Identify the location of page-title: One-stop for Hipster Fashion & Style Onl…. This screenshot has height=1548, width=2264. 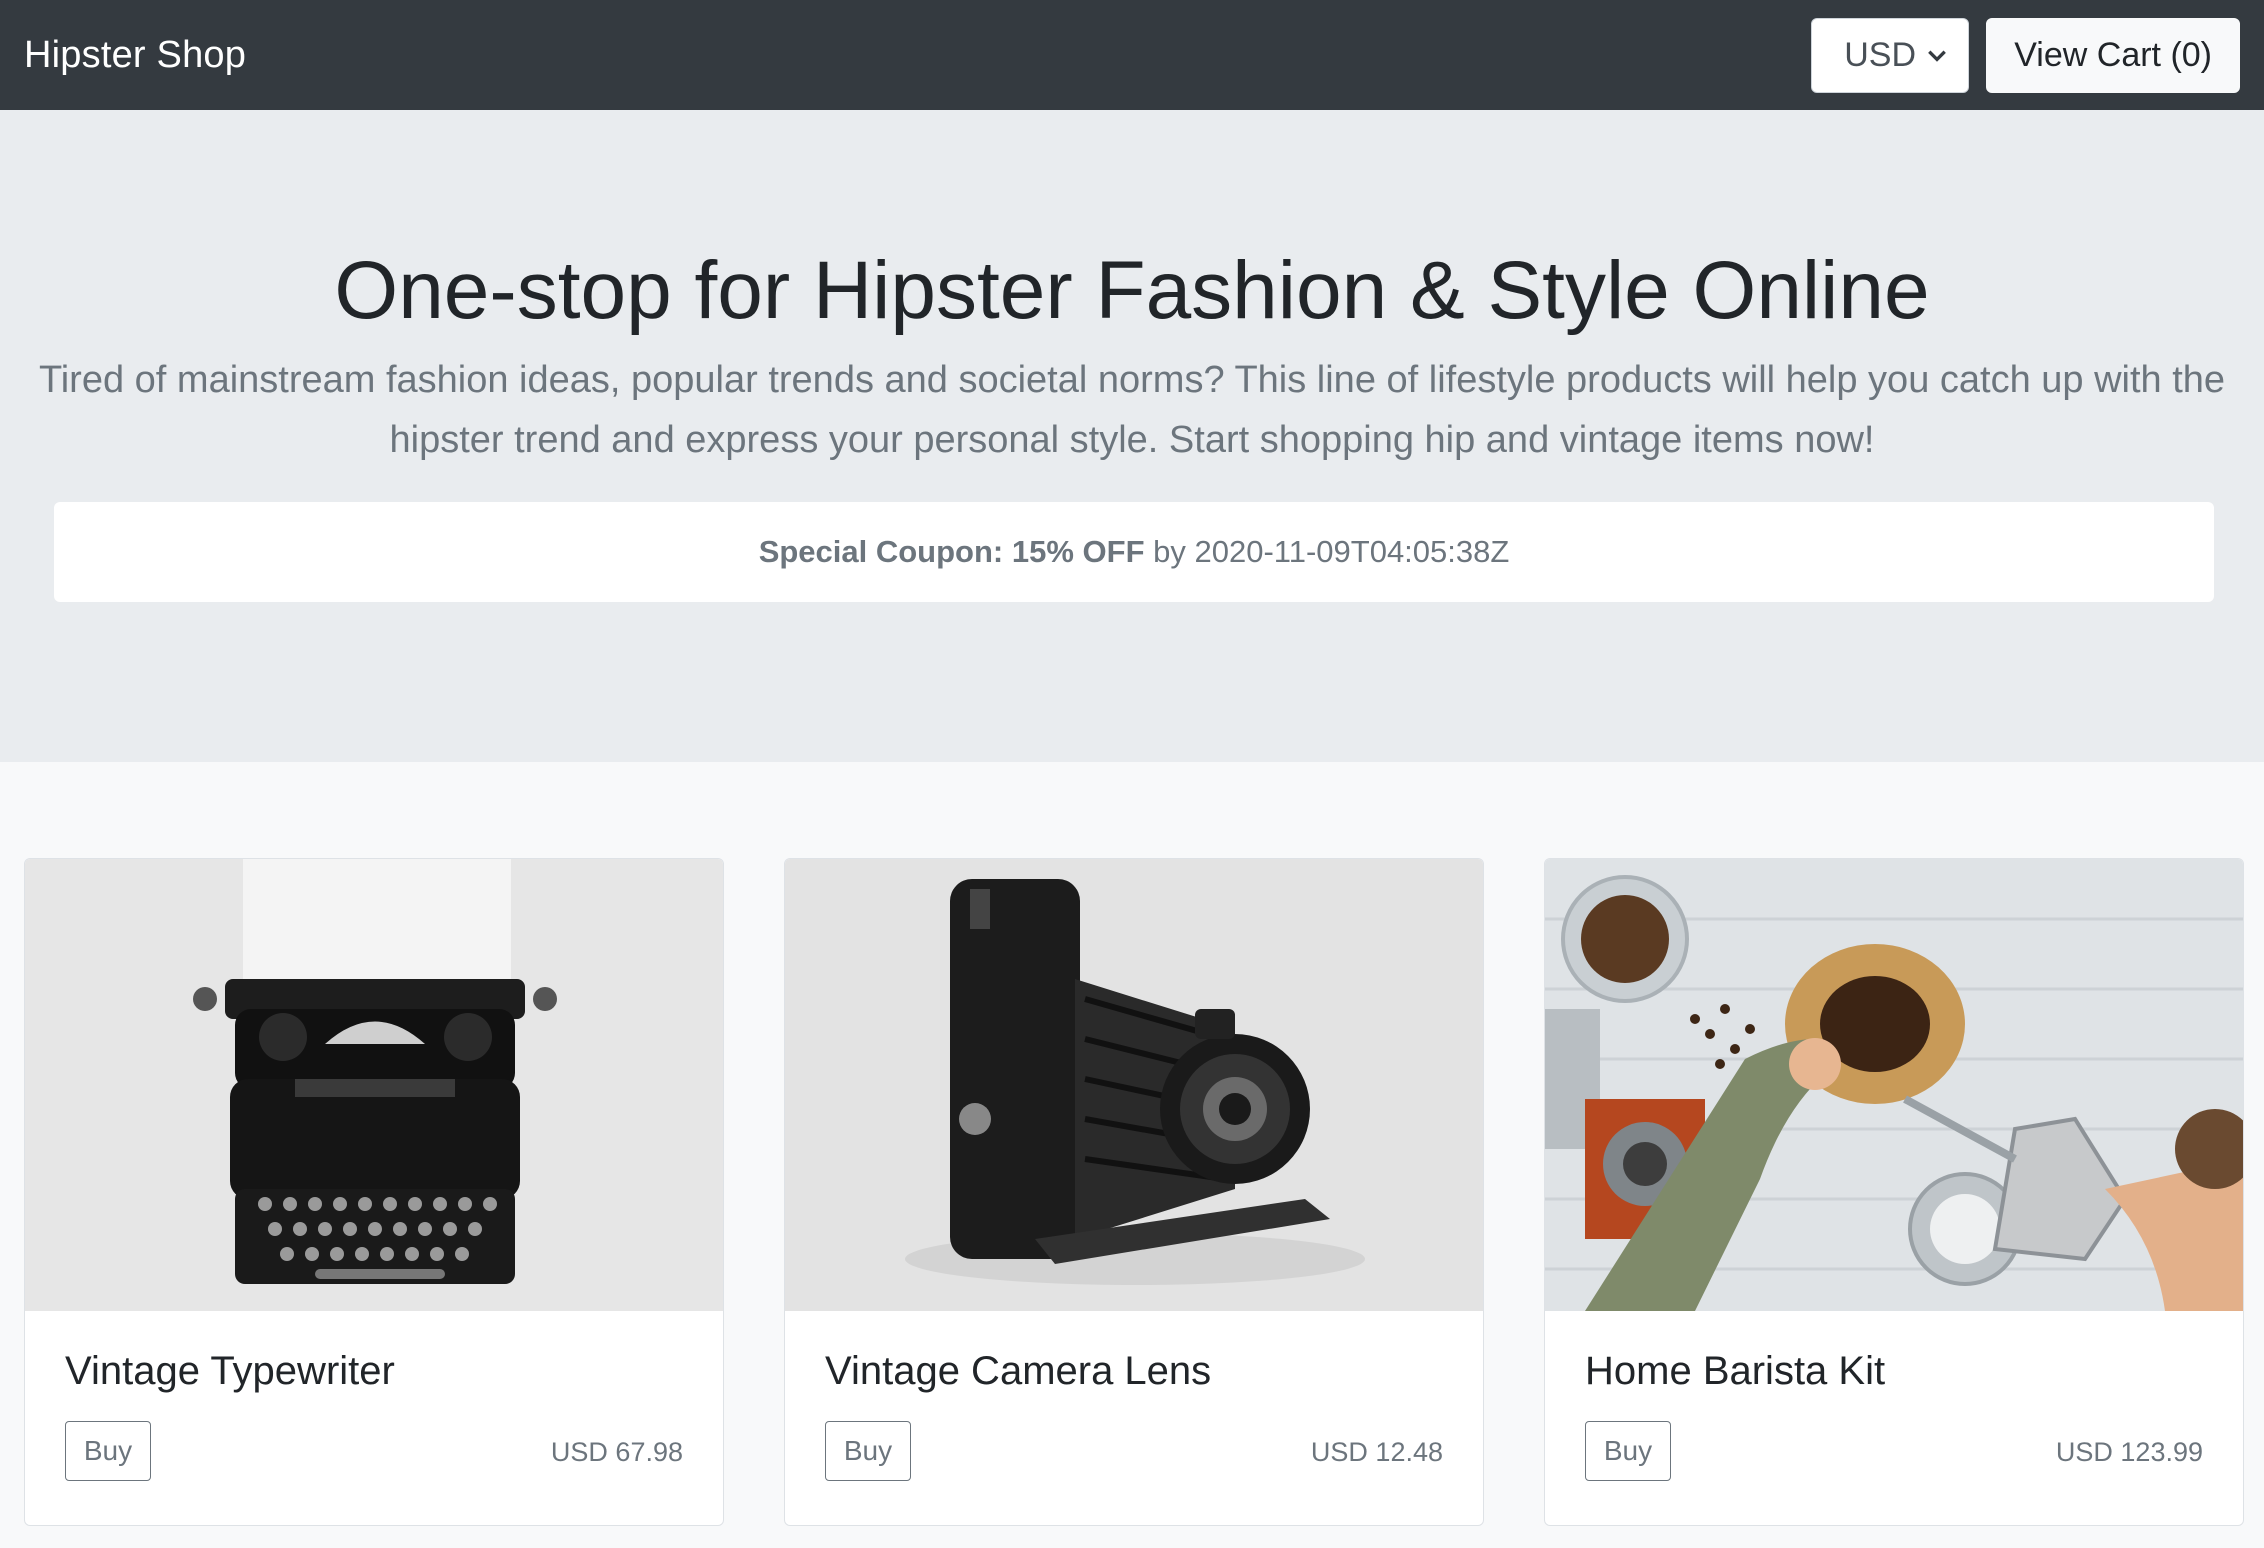
(1132, 290).